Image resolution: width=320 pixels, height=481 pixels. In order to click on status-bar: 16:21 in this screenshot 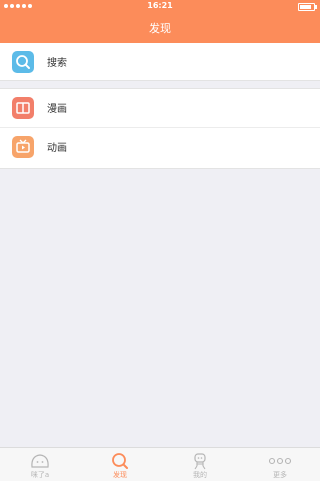, I will do `click(160, 7)`.